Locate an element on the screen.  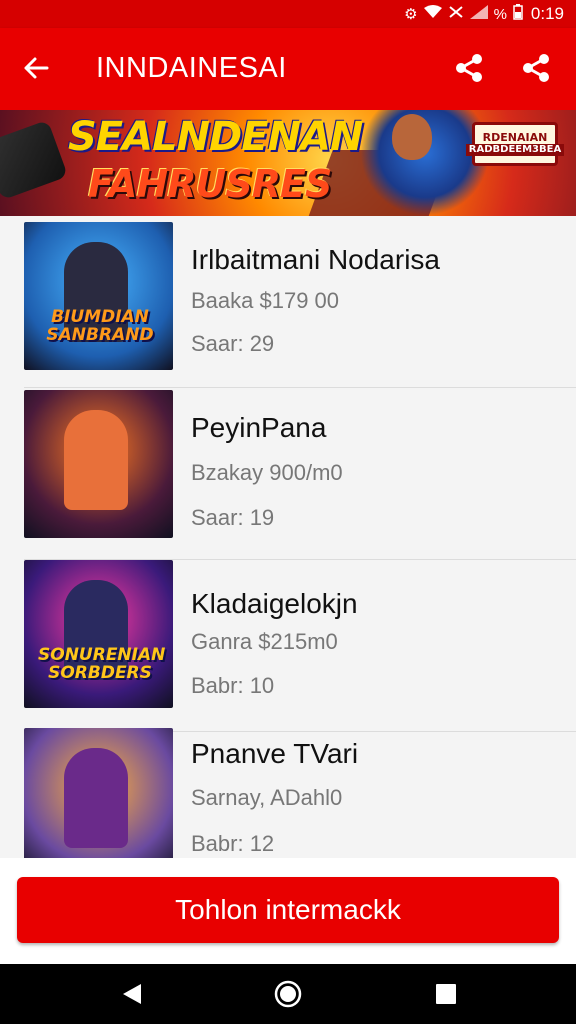
system-nav-bar is located at coordinates (288, 994).